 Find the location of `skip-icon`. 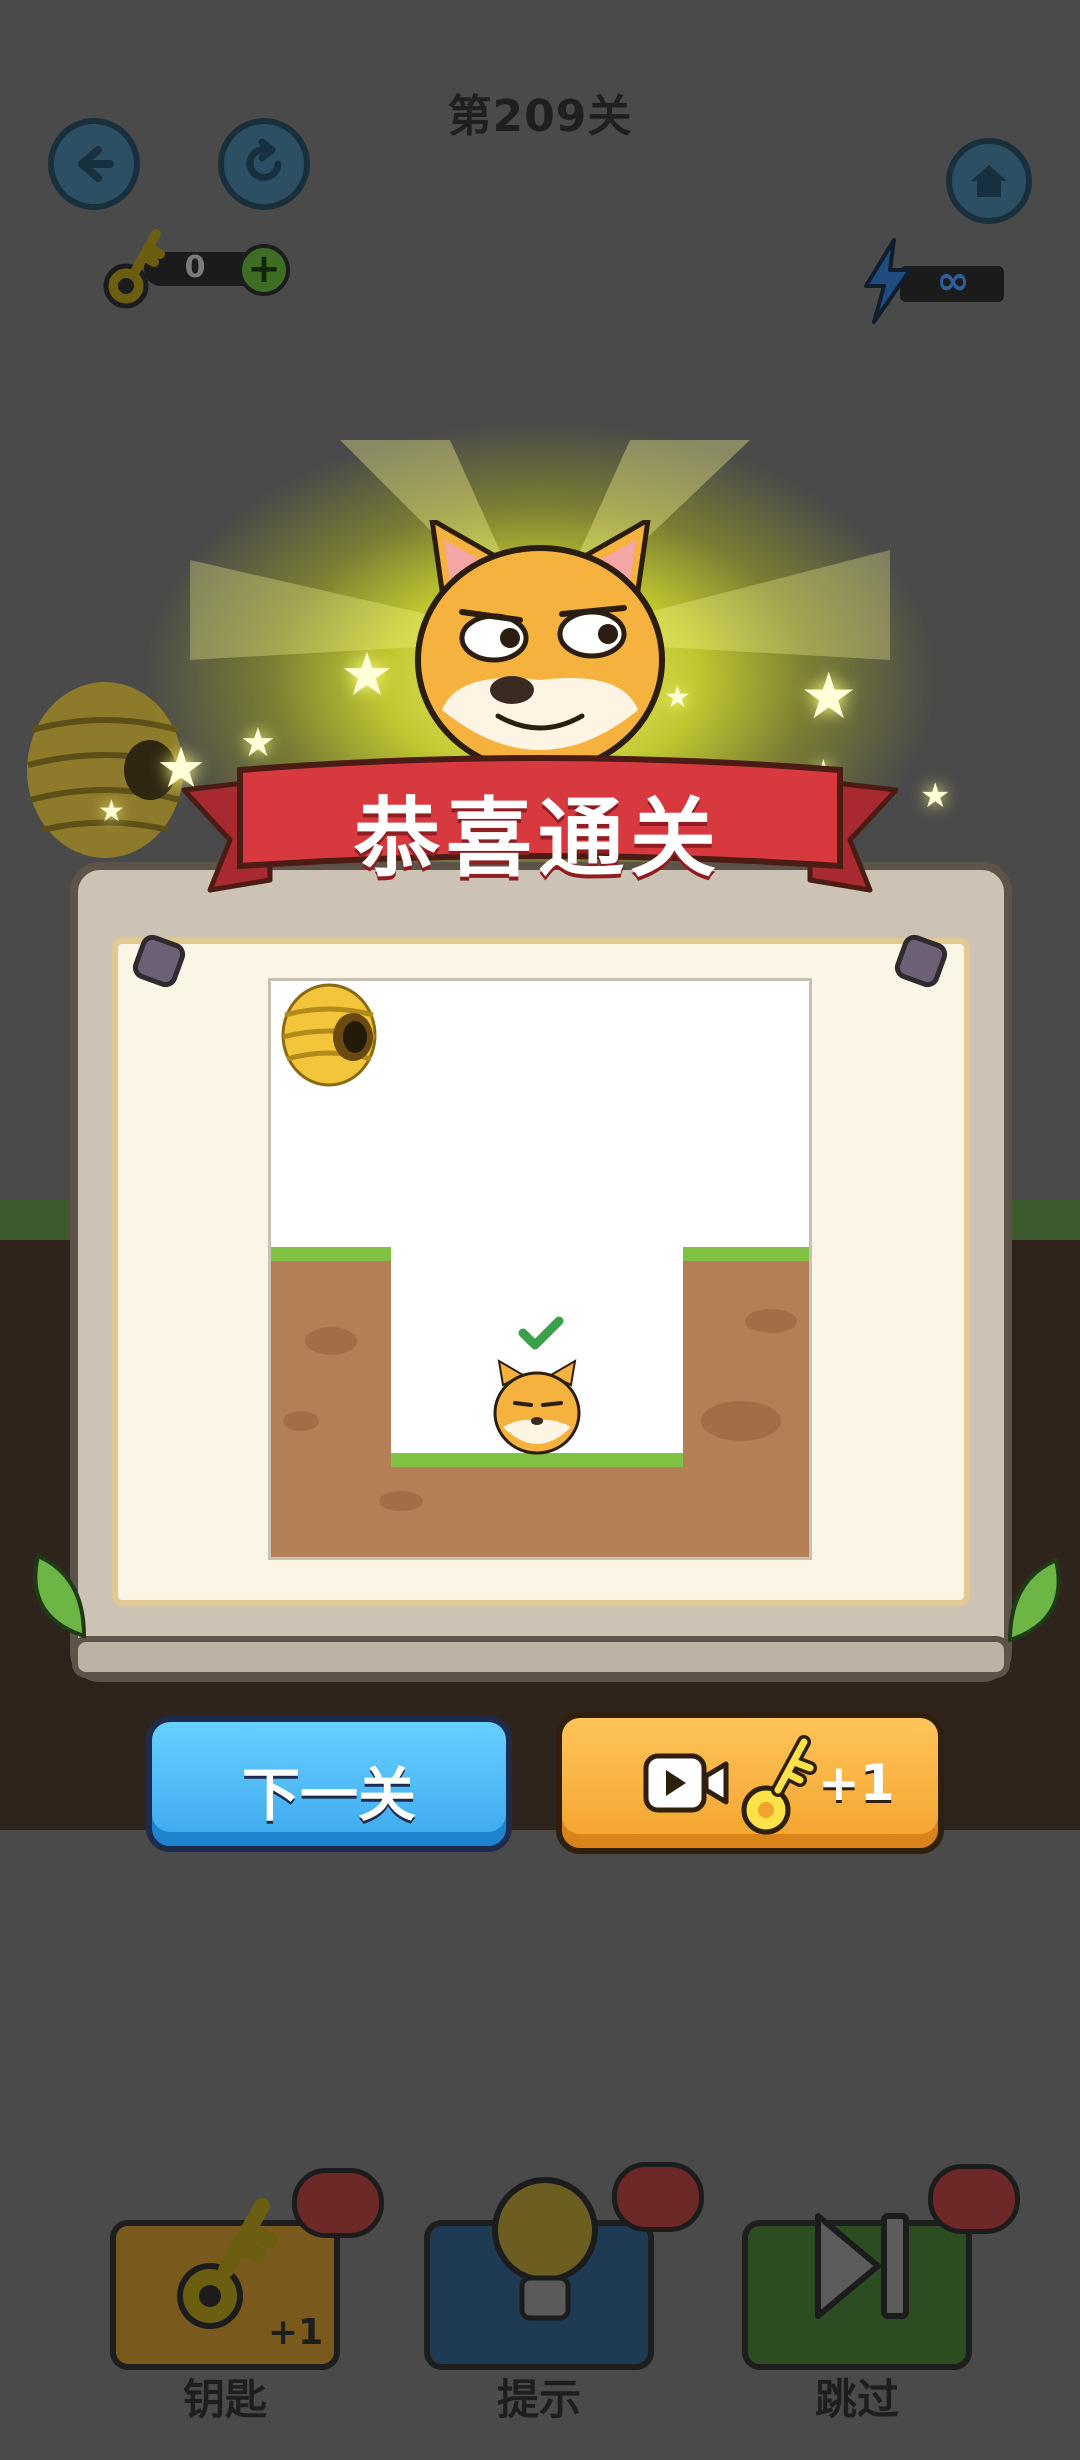

skip-icon is located at coordinates (862, 2266).